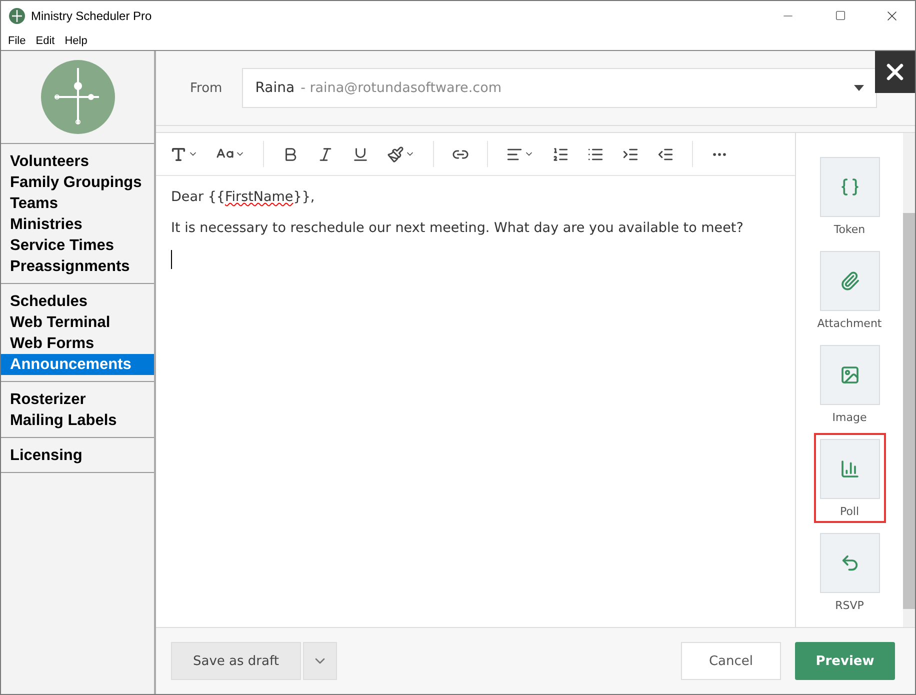 The width and height of the screenshot is (916, 695). What do you see at coordinates (560, 154) in the screenshot?
I see `numbered-list-icon` at bounding box center [560, 154].